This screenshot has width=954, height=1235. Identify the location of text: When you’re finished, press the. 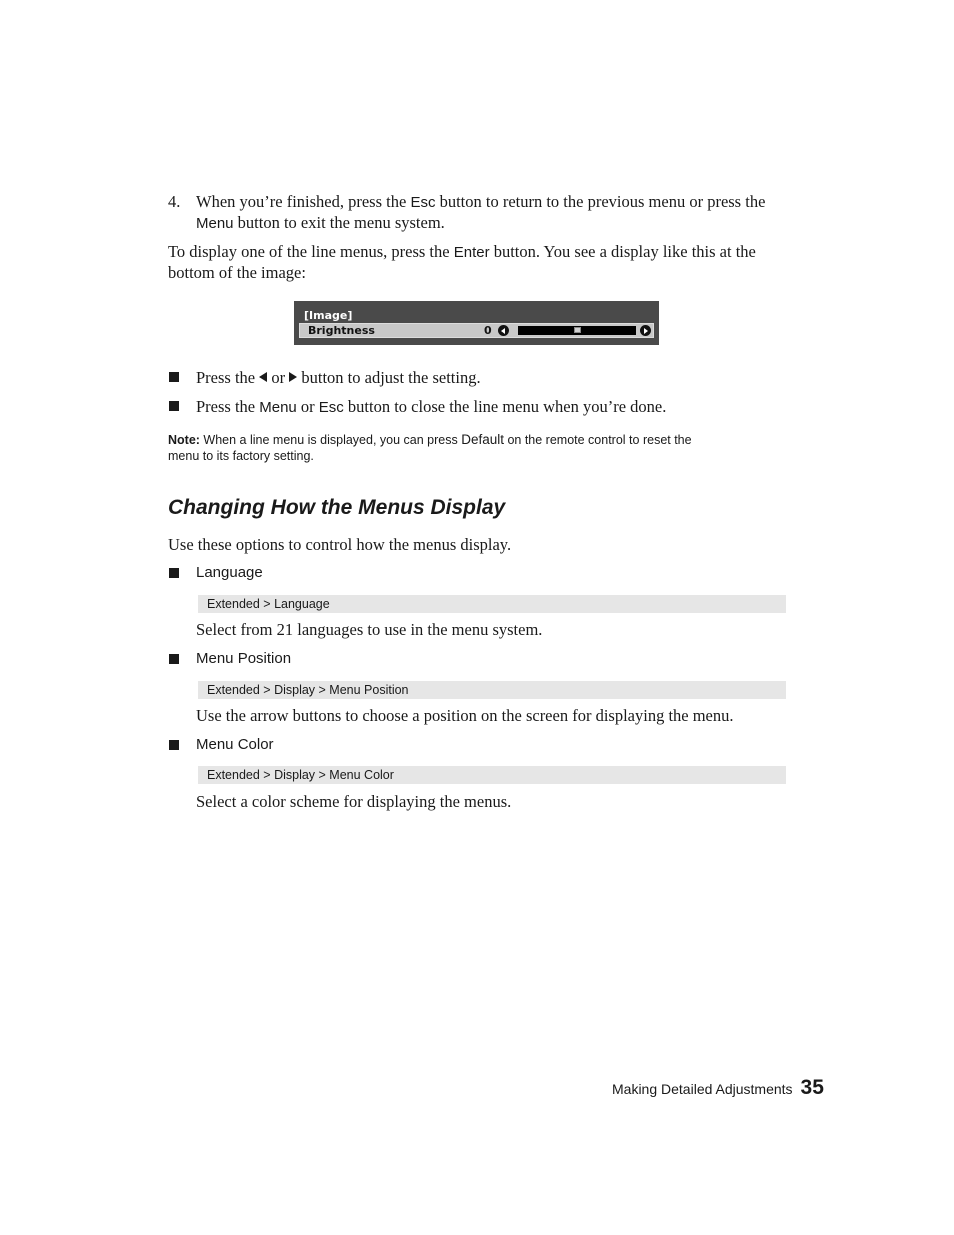
(303, 201).